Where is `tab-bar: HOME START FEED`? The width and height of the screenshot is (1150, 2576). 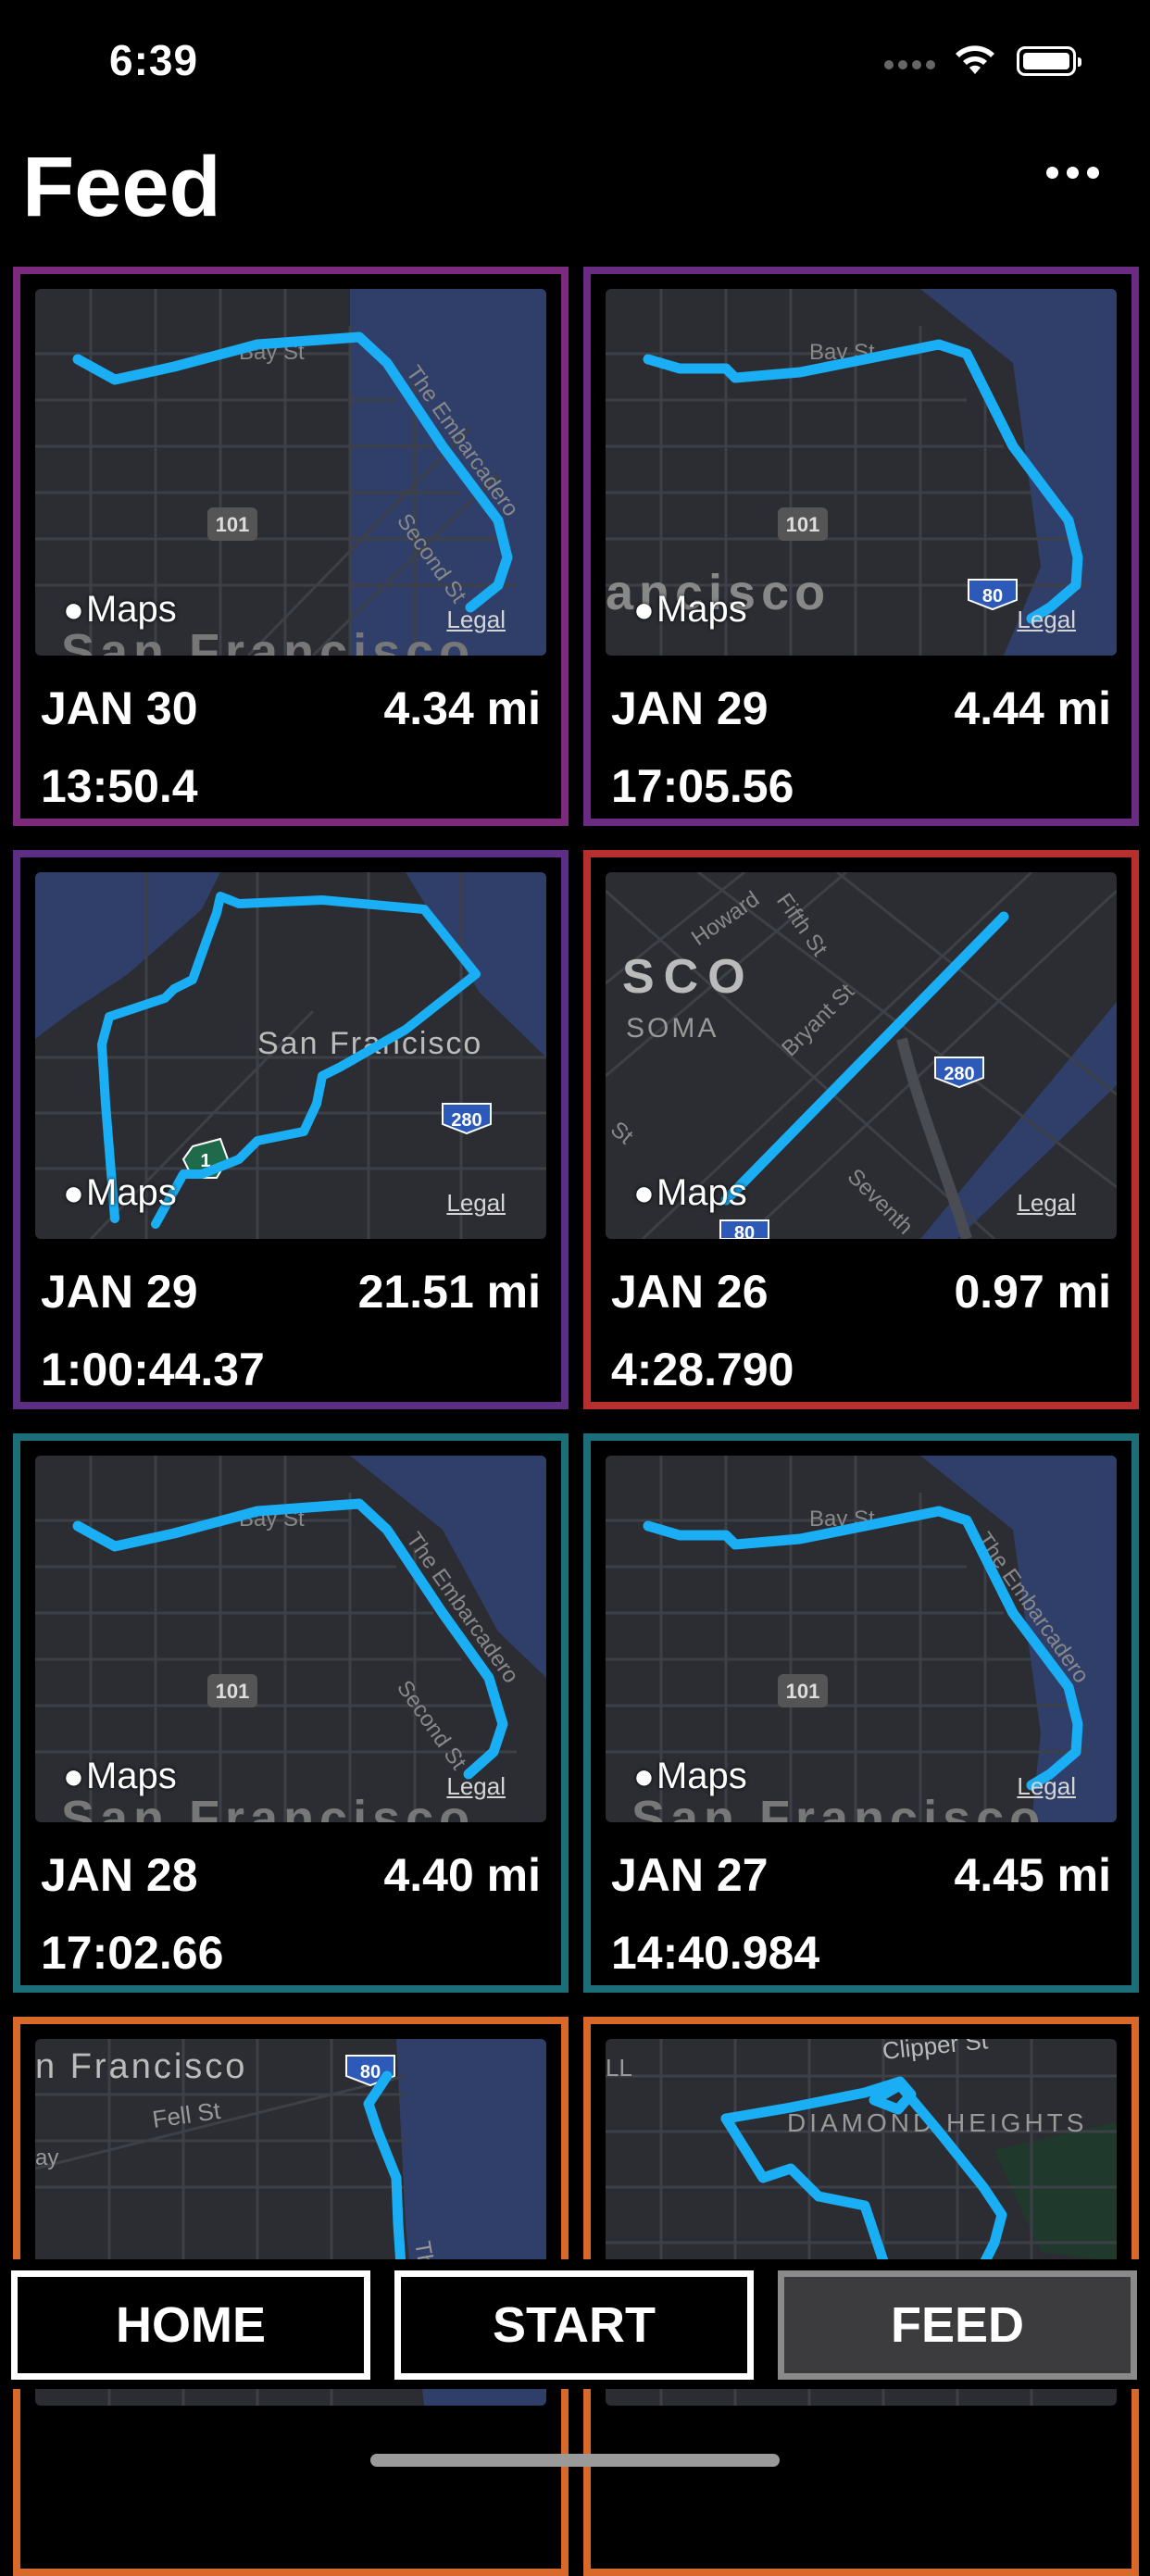
tab-bar: HOME START FEED is located at coordinates (575, 2324).